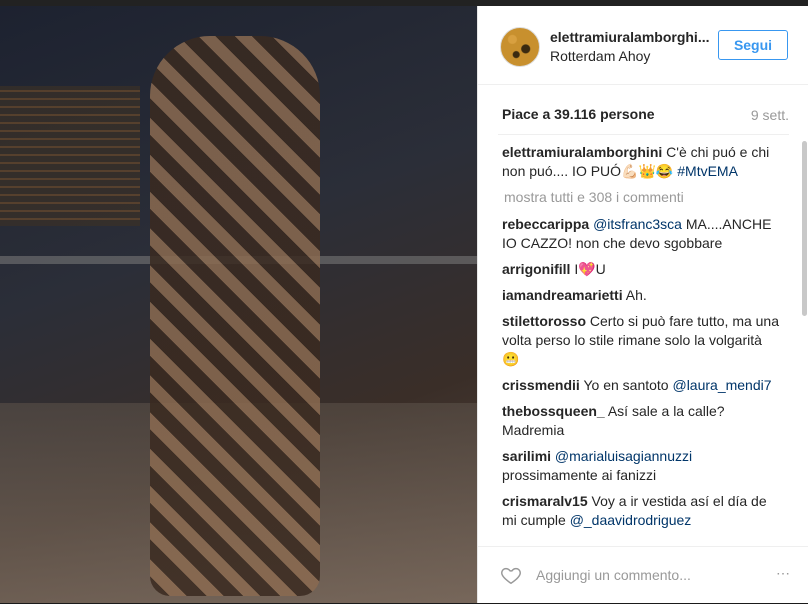 The width and height of the screenshot is (808, 604). What do you see at coordinates (545, 501) in the screenshot?
I see `comment-user: crismaralv15` at bounding box center [545, 501].